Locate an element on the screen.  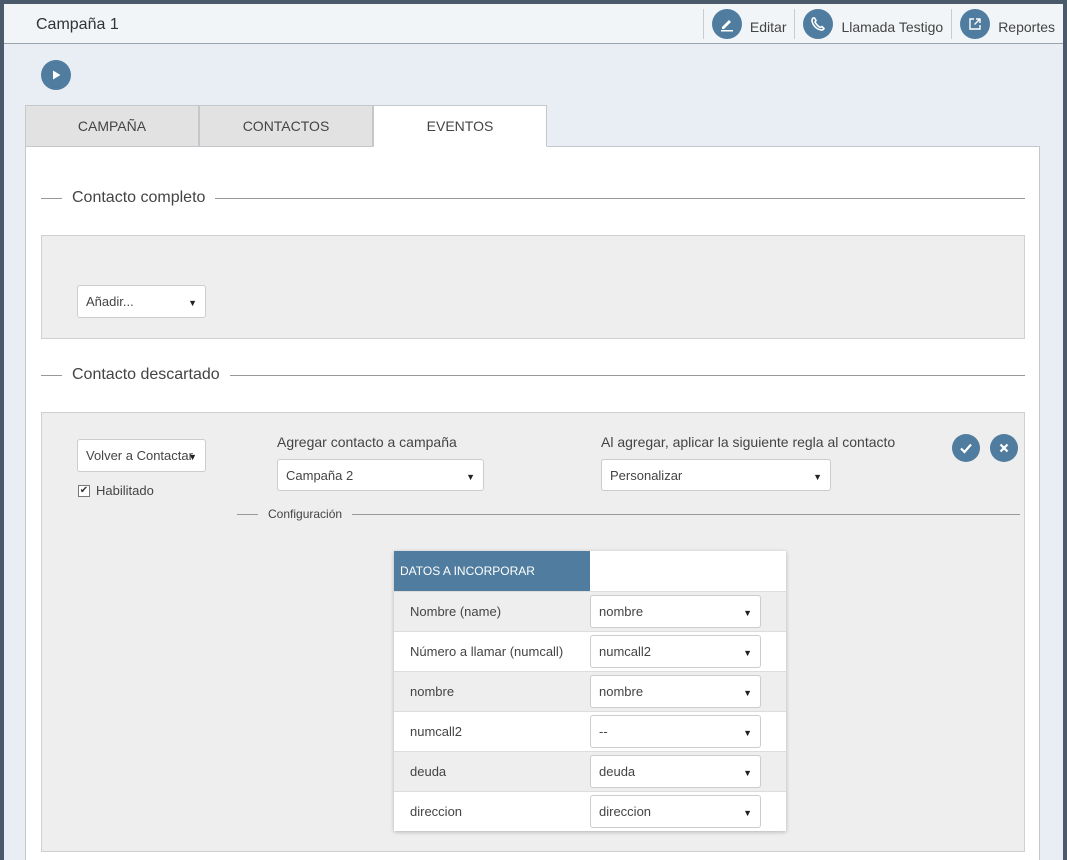
legend-text: Contacto completo is located at coordinates (139, 197).